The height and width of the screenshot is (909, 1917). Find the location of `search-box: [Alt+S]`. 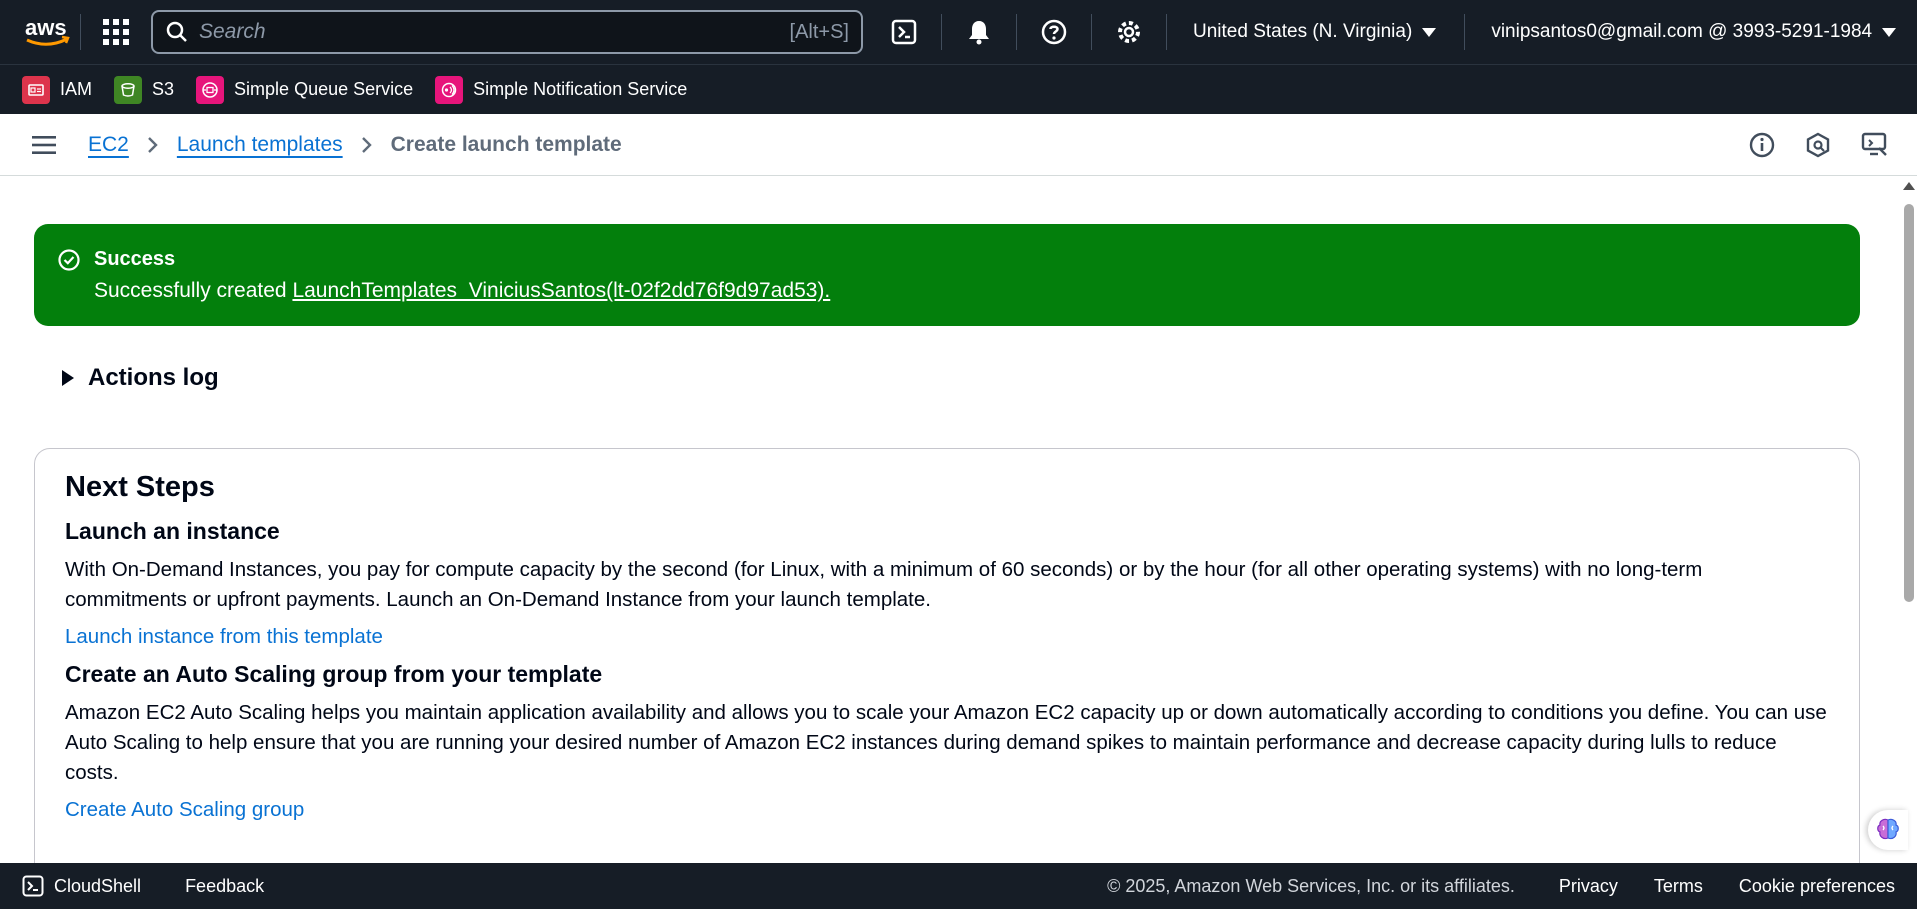

search-box: [Alt+S] is located at coordinates (507, 32).